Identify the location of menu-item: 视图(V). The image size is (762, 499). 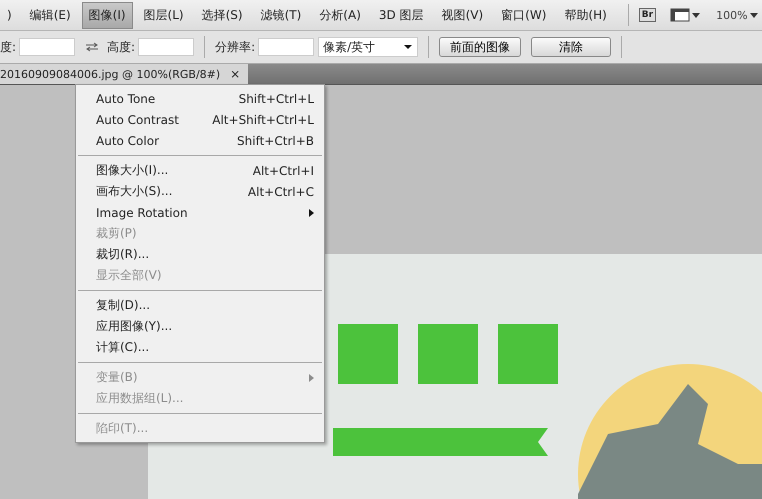
(462, 15).